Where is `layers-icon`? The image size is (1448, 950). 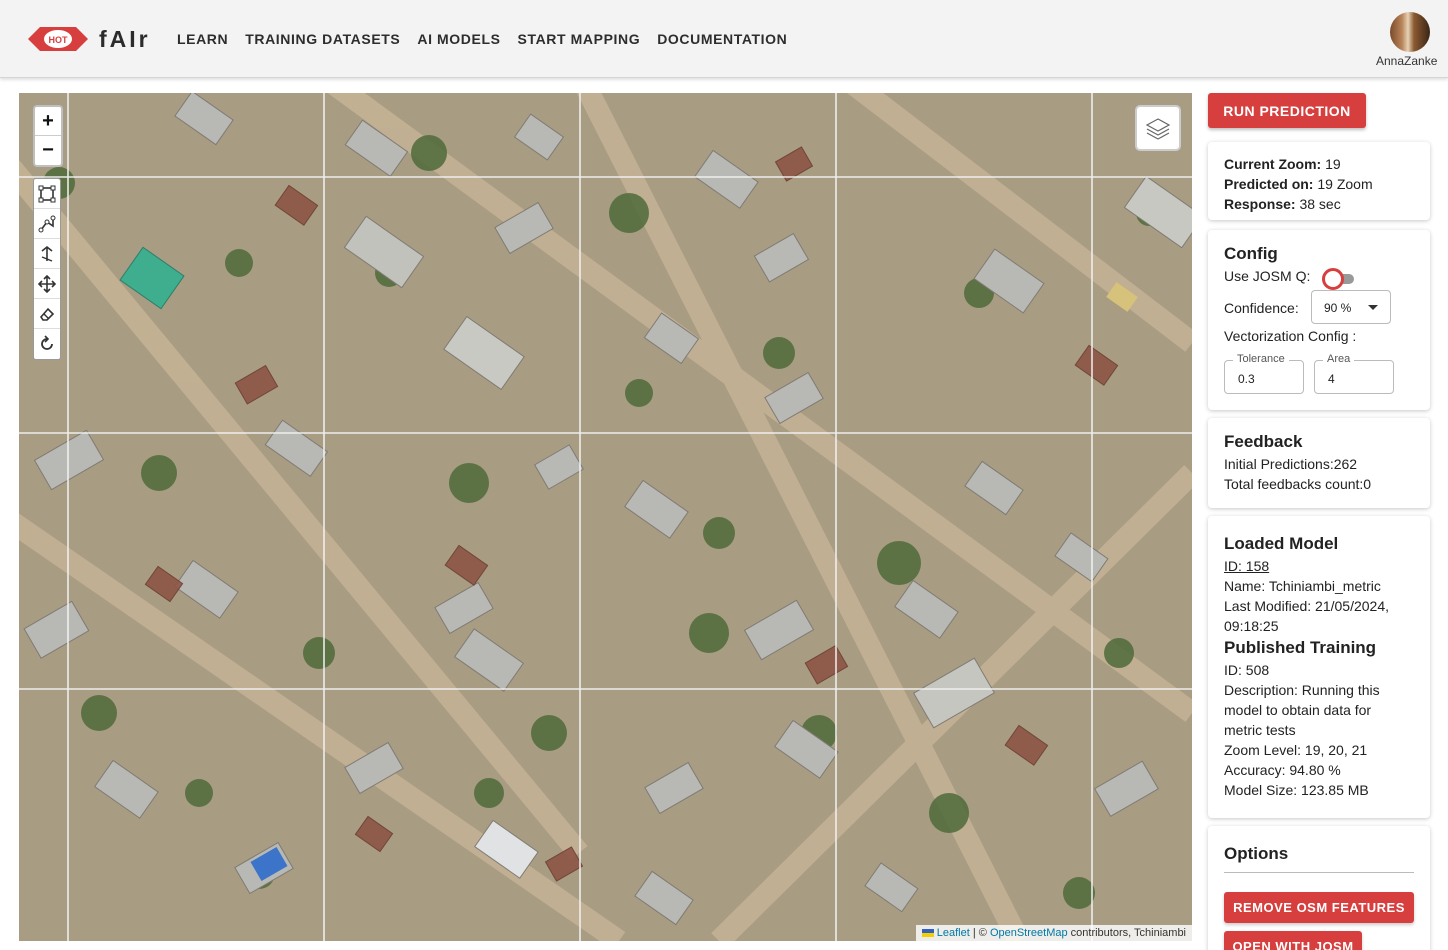
layers-icon is located at coordinates (1158, 128).